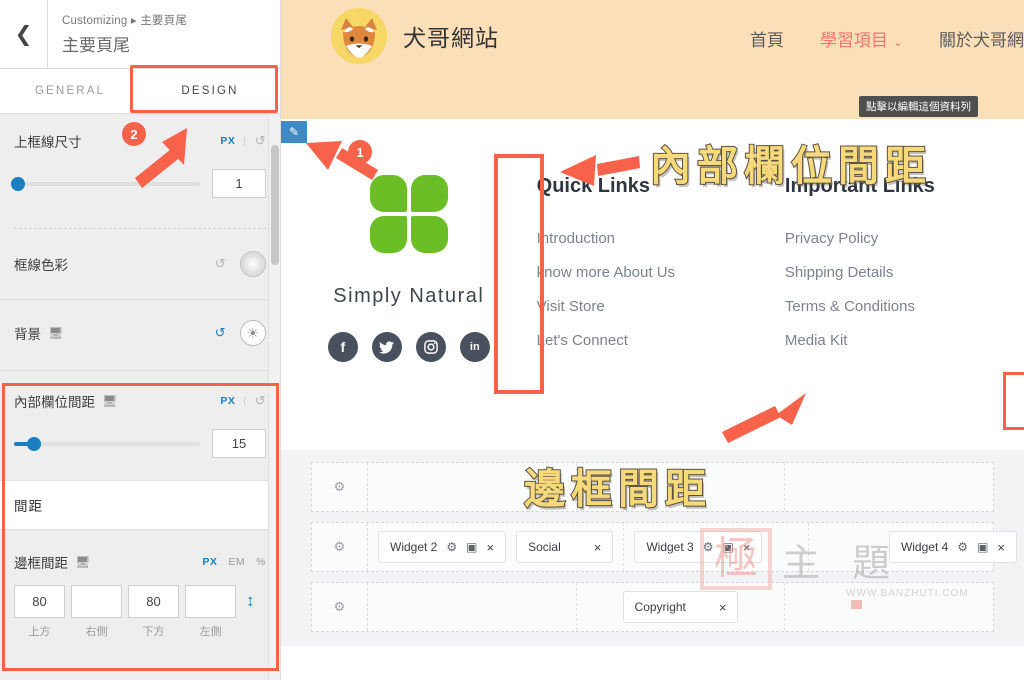  I want to click on badge-1: 1, so click(360, 152).